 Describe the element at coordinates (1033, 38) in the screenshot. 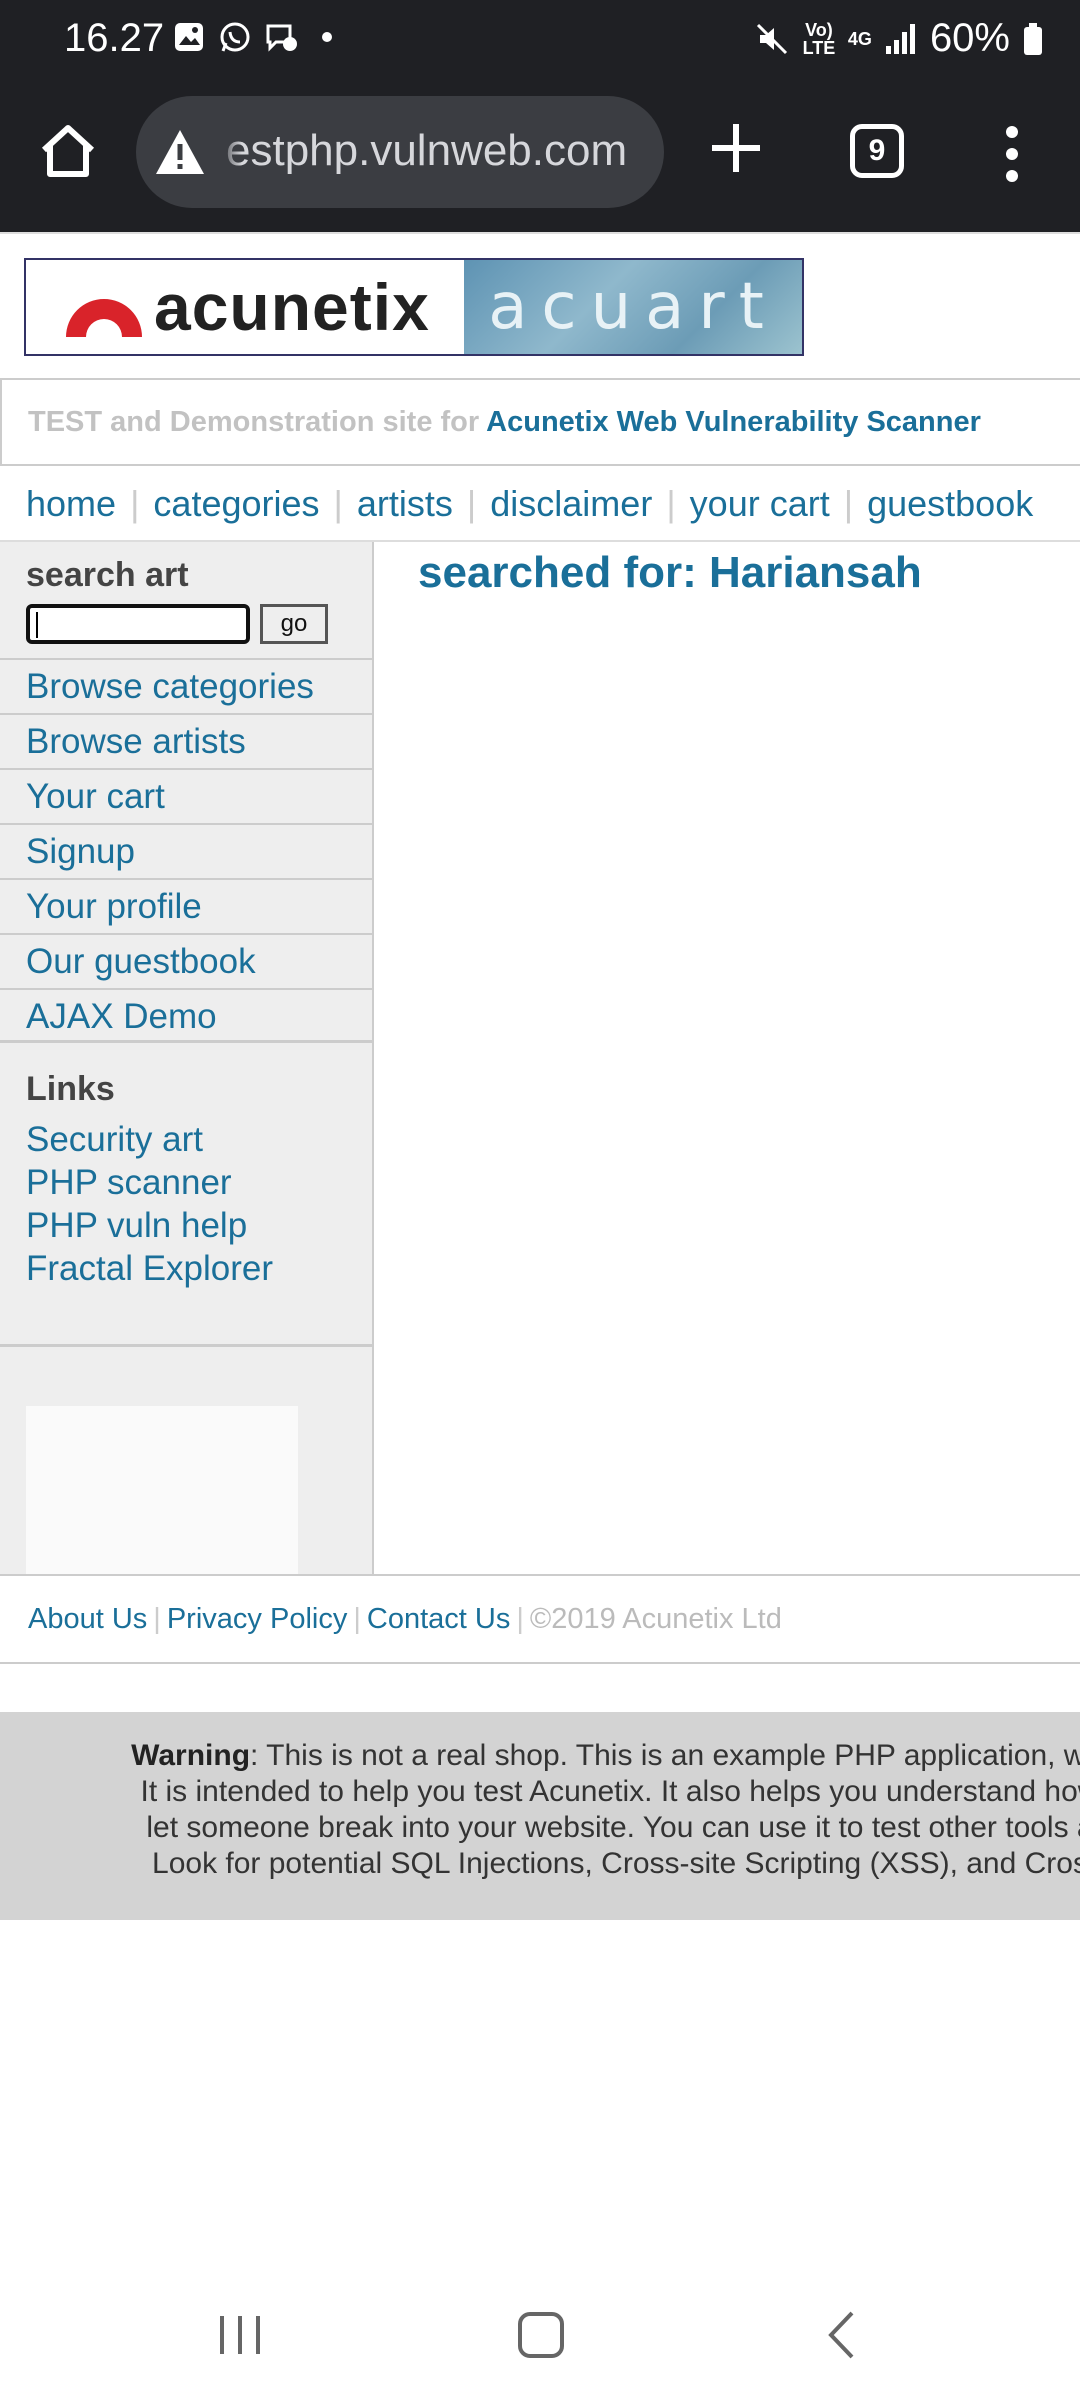

I see `battery-icon` at that location.